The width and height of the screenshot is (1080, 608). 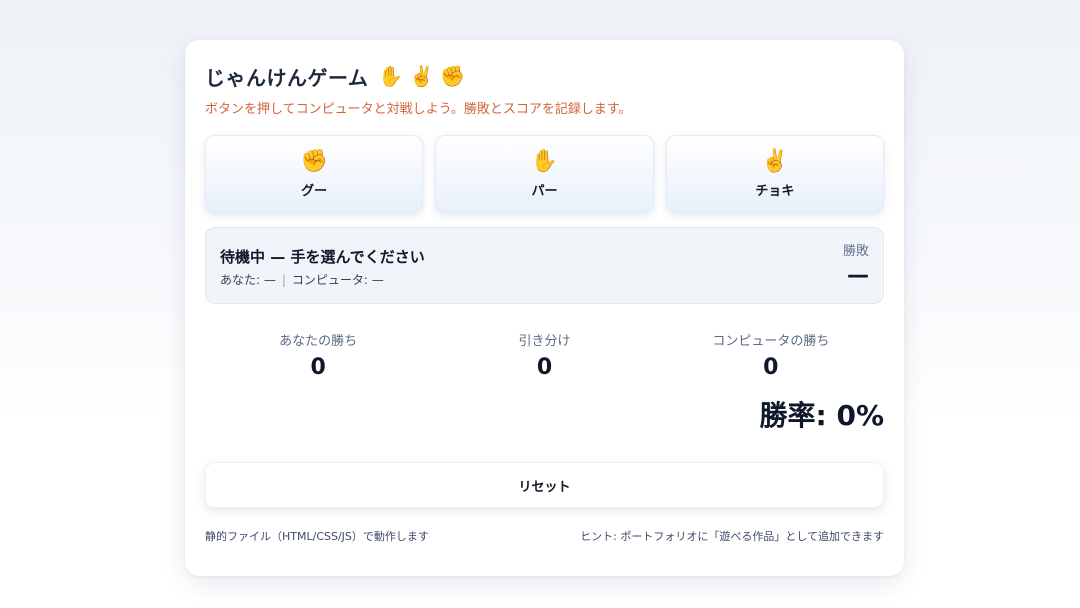 I want to click on choice-buttons: ✊ グー ✋ パー ✌️ チョキ, so click(x=544, y=174).